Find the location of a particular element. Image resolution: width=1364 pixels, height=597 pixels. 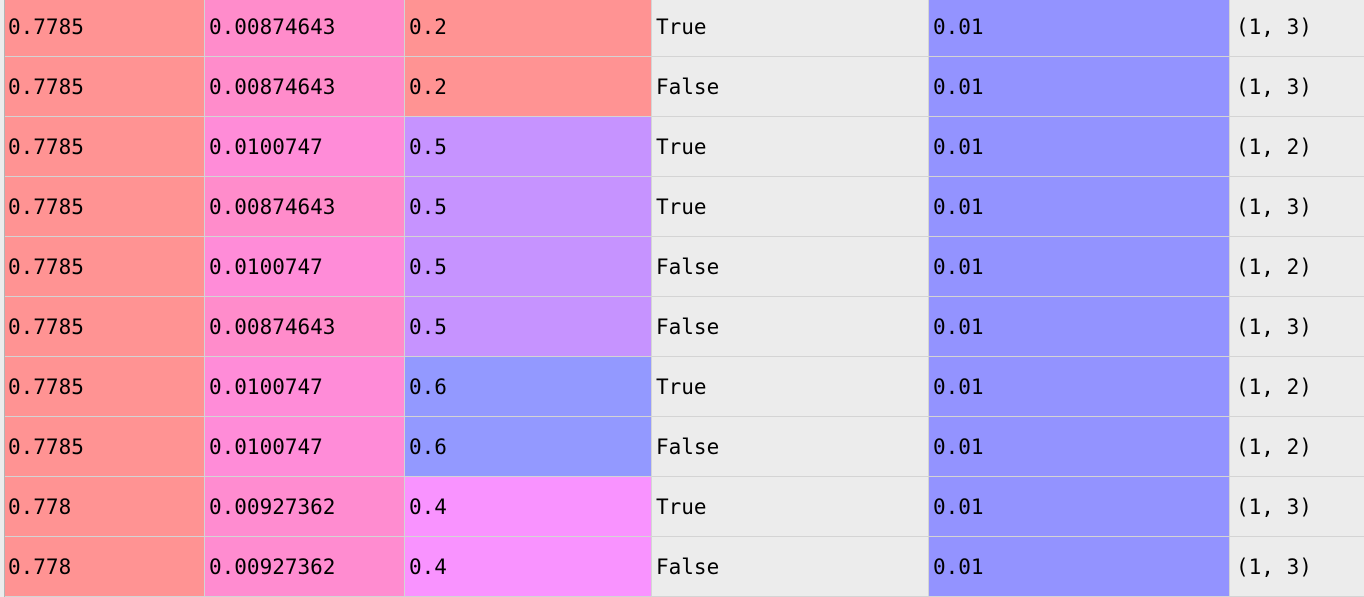

table-row: 0.7785 0.00874643 0.2 False 0.01 (1, 3) is located at coordinates (684, 87).